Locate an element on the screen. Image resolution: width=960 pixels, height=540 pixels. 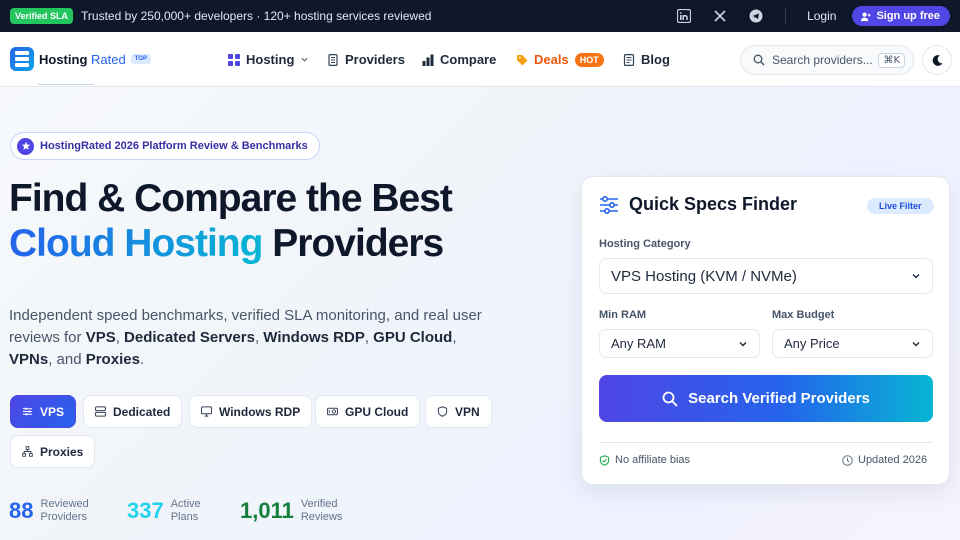
provider-search: ⌘K is located at coordinates (827, 60).